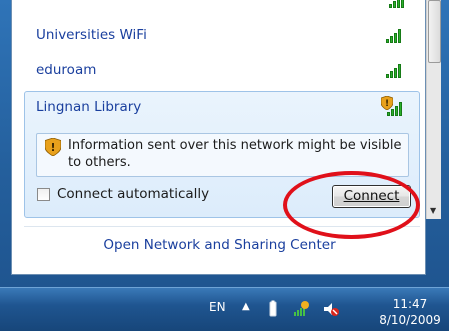 This screenshot has width=449, height=331. I want to click on volume-muted-icon, so click(331, 309).